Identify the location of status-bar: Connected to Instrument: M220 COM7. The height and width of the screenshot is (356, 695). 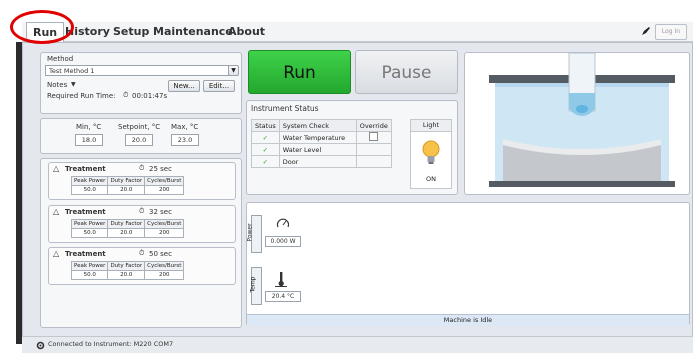
(357, 344).